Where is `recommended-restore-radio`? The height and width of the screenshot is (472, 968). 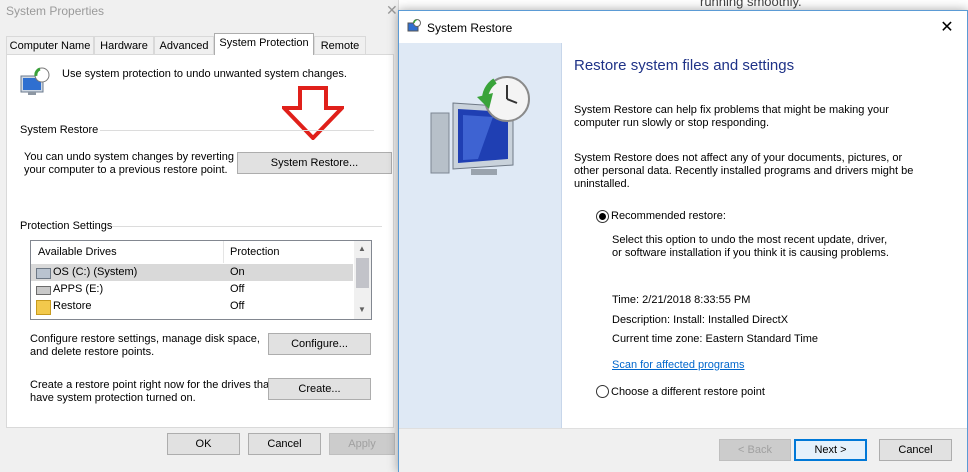 recommended-restore-radio is located at coordinates (602, 216).